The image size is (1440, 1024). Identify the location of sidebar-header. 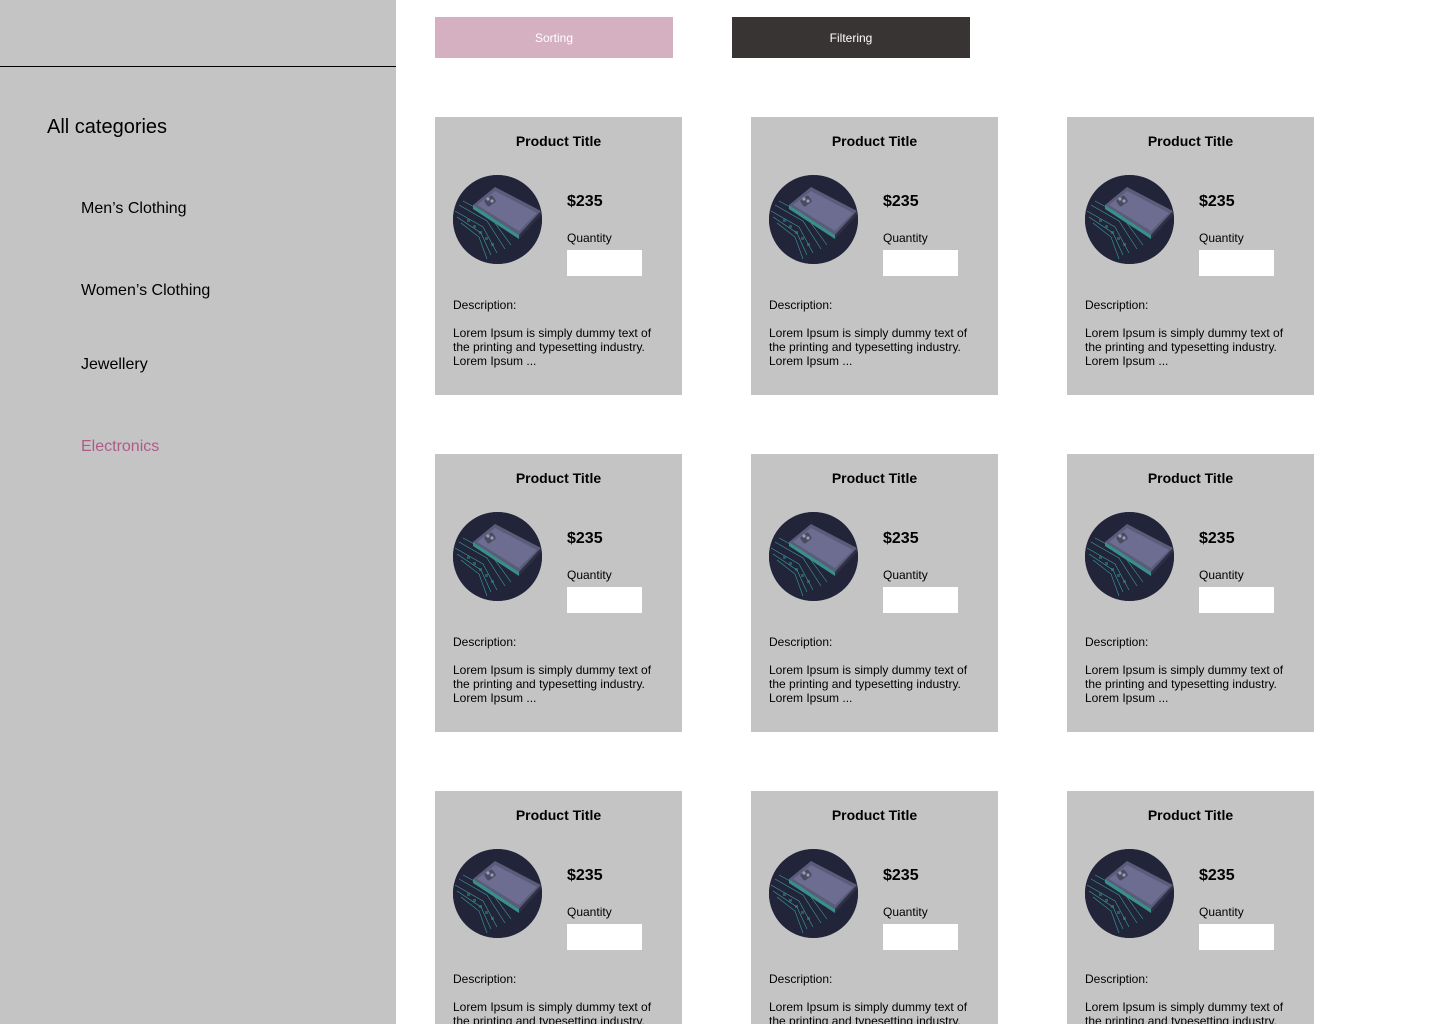
(198, 33).